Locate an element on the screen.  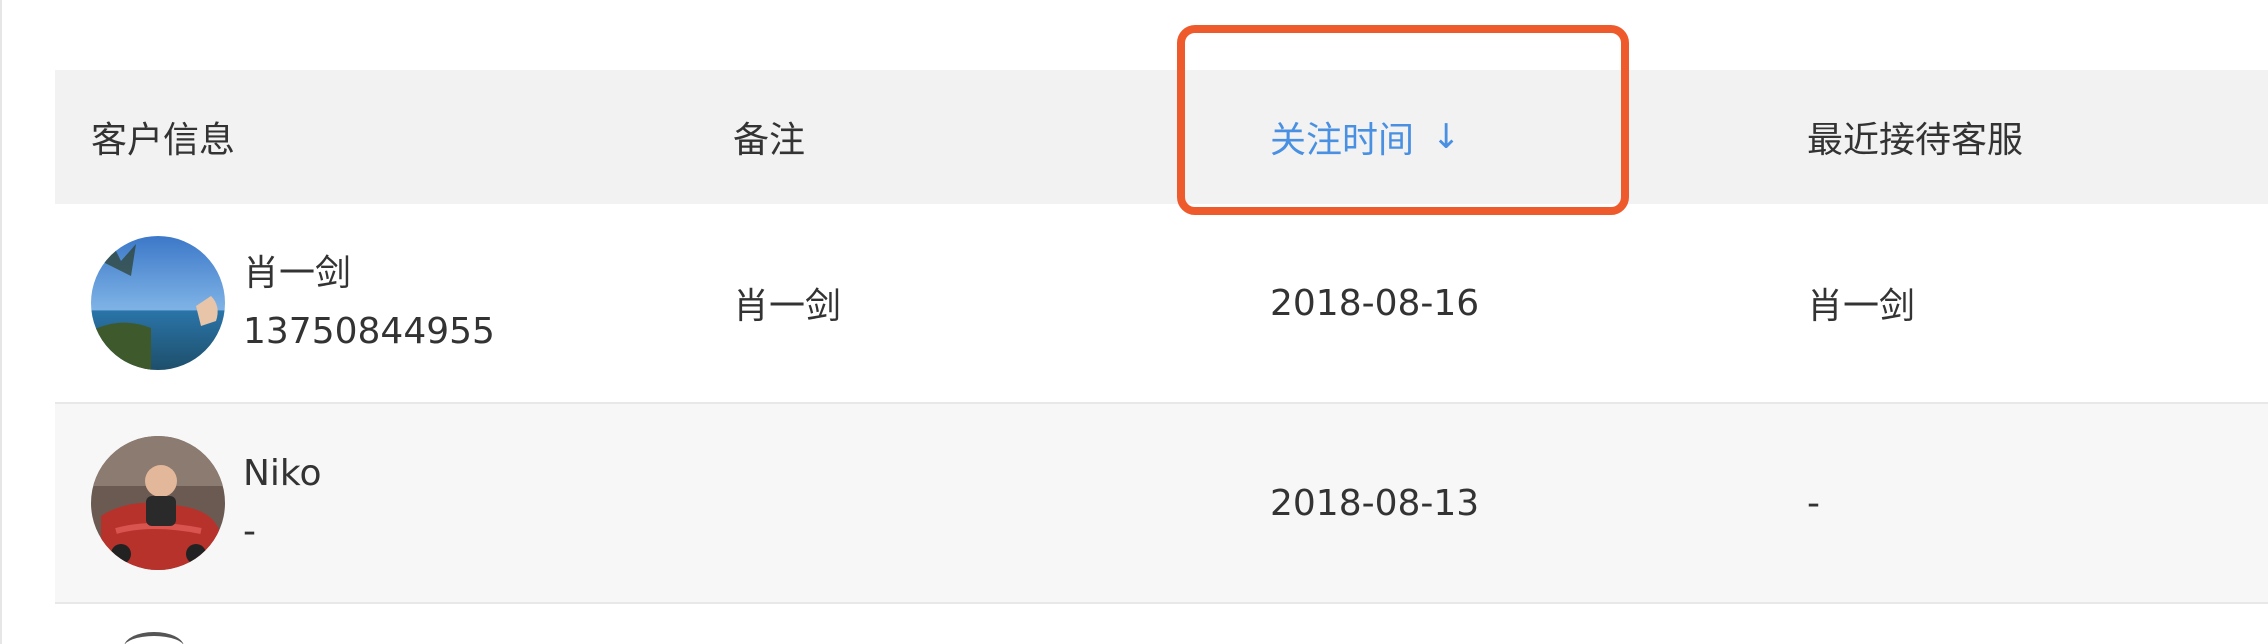
customer-info-text: 肖一剑 13750844955 is located at coordinates (369, 303).